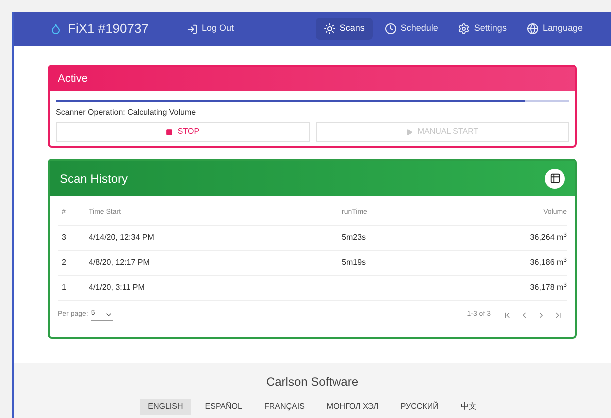 The height and width of the screenshot is (418, 611). Describe the element at coordinates (108, 29) in the screenshot. I see `device-title: FiX1 #190737` at that location.